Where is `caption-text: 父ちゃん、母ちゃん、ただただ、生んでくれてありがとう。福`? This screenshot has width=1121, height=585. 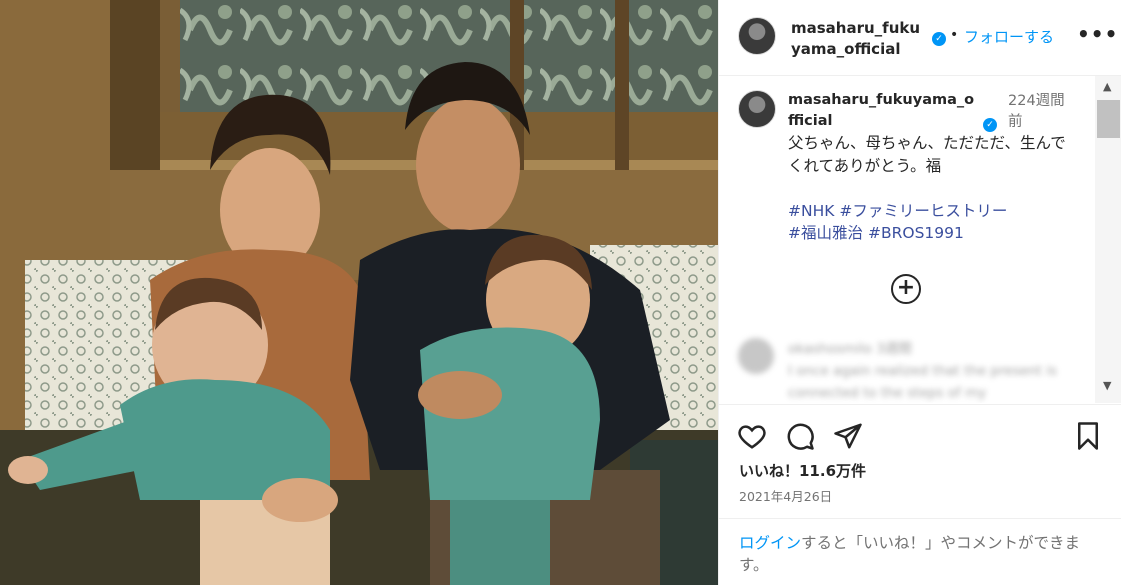
caption-text: 父ちゃん、母ちゃん、ただただ、生んでくれてありがとう。福 is located at coordinates (927, 154).